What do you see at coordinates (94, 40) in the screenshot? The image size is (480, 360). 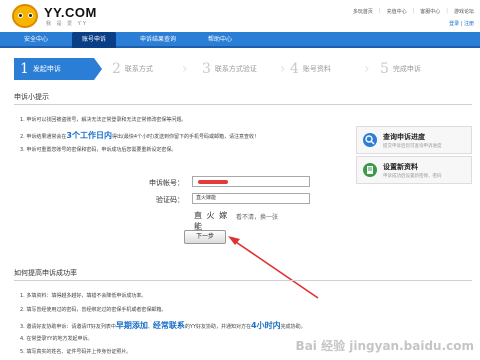 I see `nav-account-appeal: 账号申诉` at bounding box center [94, 40].